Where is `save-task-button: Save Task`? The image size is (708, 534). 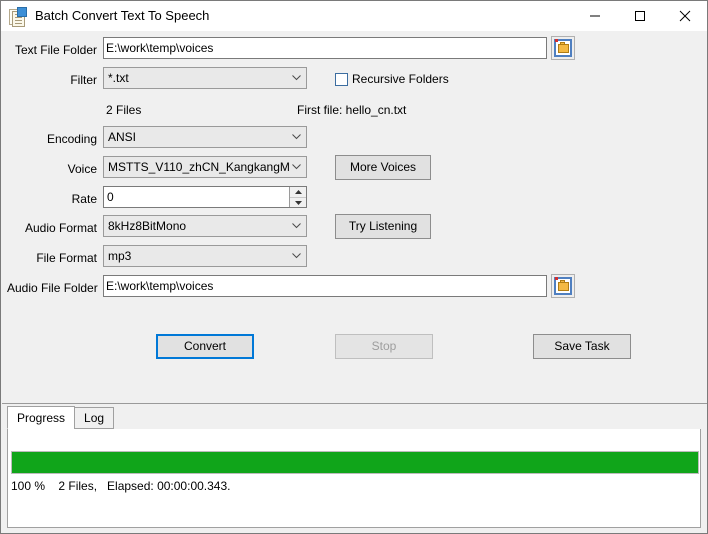 save-task-button: Save Task is located at coordinates (582, 346).